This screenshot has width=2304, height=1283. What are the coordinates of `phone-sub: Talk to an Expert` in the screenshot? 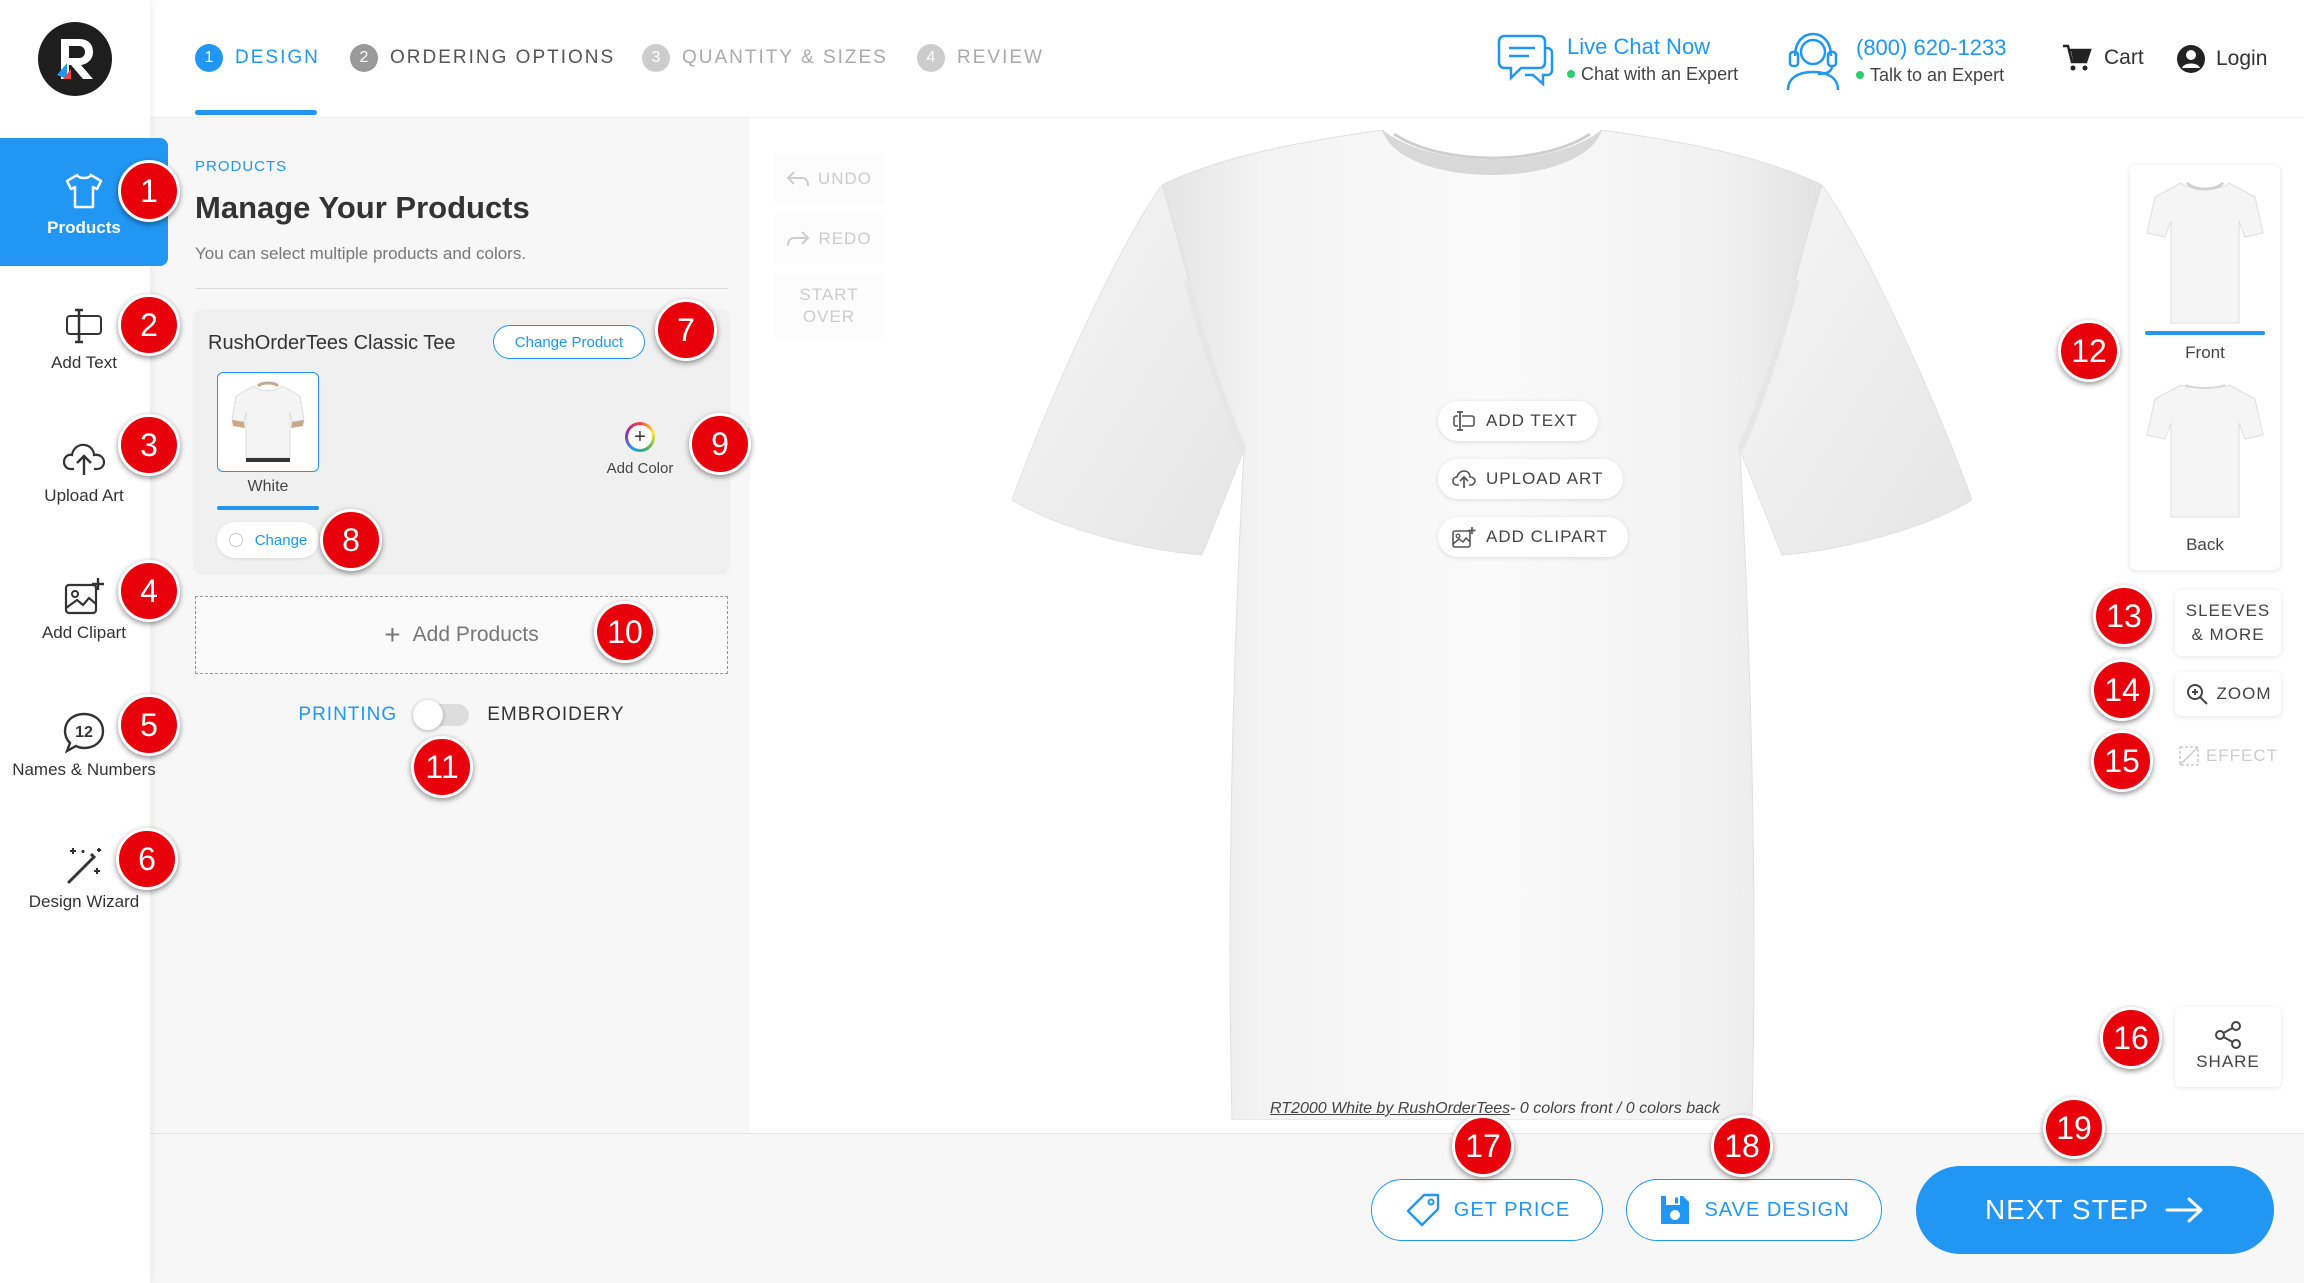 It's located at (1937, 74).